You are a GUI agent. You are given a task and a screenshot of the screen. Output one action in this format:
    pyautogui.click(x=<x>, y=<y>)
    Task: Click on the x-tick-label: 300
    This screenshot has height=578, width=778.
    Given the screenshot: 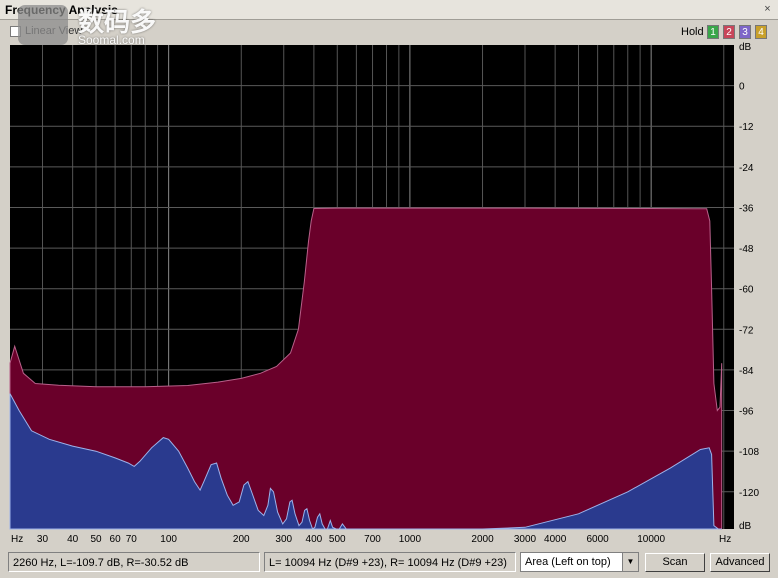 What is the action you would take?
    pyautogui.click(x=283, y=539)
    